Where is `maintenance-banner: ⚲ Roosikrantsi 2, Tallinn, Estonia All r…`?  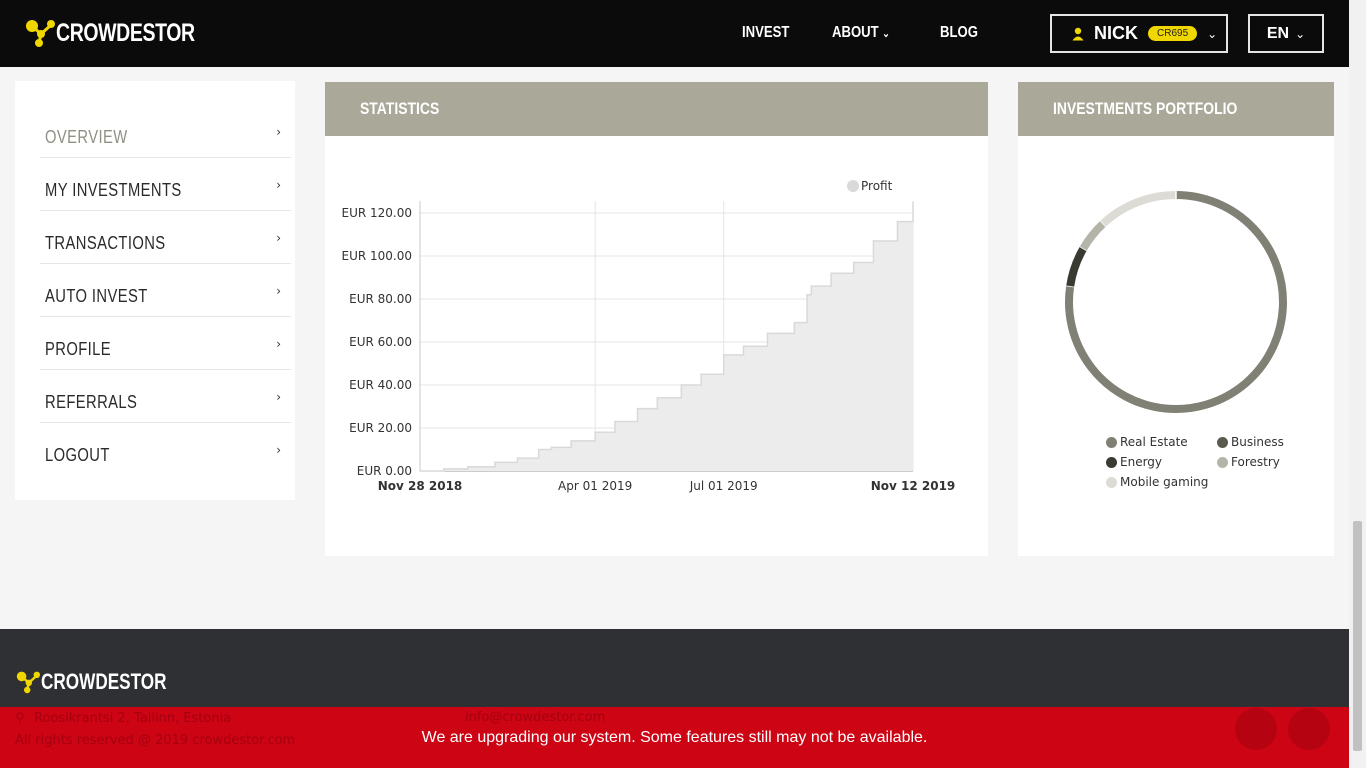 maintenance-banner: ⚲ Roosikrantsi 2, Tallinn, Estonia All r… is located at coordinates (674, 737).